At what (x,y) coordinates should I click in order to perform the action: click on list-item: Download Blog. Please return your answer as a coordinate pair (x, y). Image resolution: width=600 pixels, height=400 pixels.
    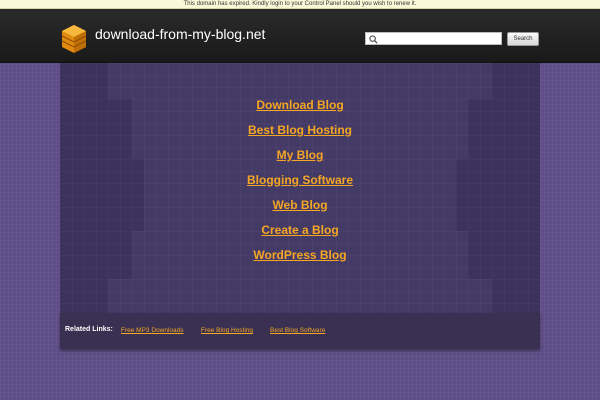
    Looking at the image, I should click on (300, 108).